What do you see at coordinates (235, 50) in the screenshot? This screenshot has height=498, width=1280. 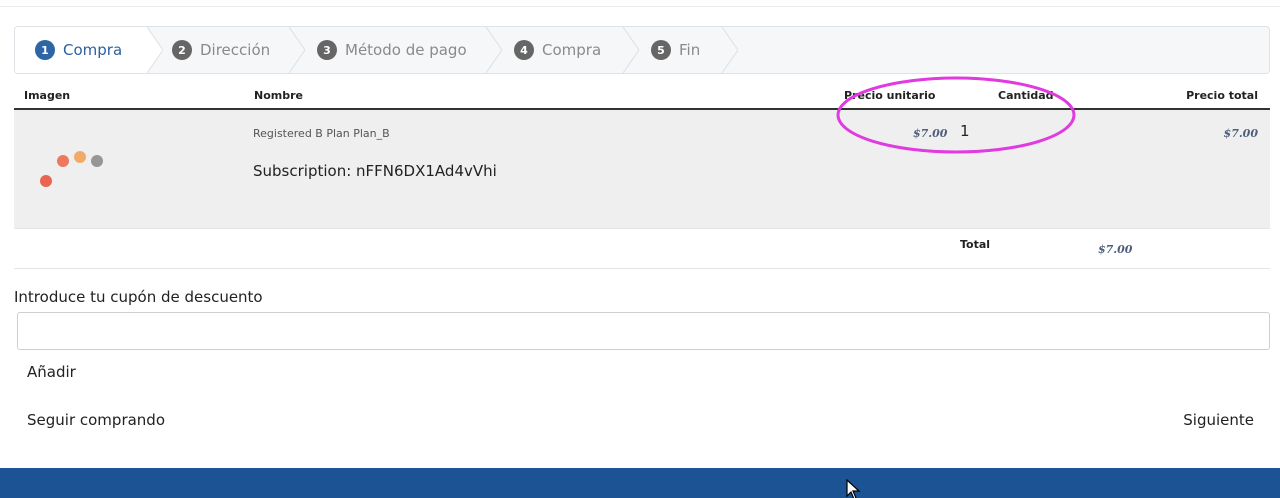 I see `step-label: Dirección` at bounding box center [235, 50].